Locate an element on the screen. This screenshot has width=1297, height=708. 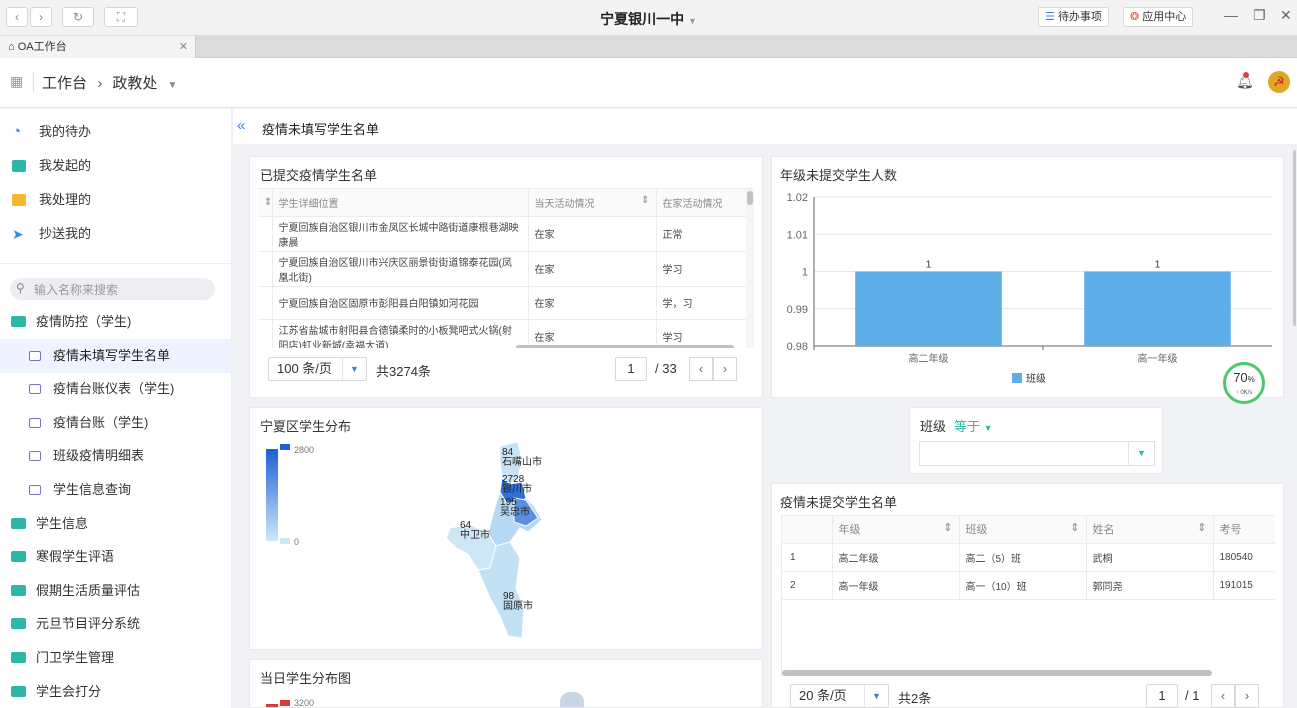
app-center-button: ❂ 应用中心 is located at coordinates (1158, 17).